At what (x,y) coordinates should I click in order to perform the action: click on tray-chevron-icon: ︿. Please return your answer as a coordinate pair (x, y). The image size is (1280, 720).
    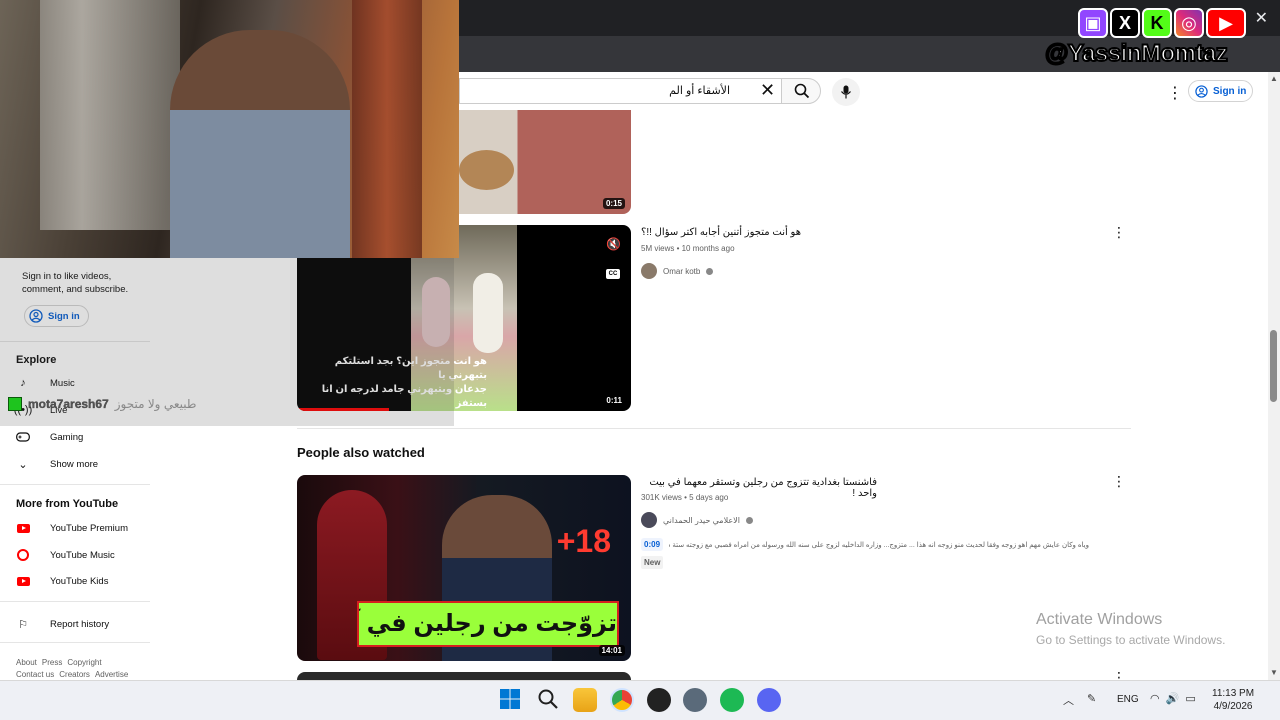
    Looking at the image, I should click on (1068, 700).